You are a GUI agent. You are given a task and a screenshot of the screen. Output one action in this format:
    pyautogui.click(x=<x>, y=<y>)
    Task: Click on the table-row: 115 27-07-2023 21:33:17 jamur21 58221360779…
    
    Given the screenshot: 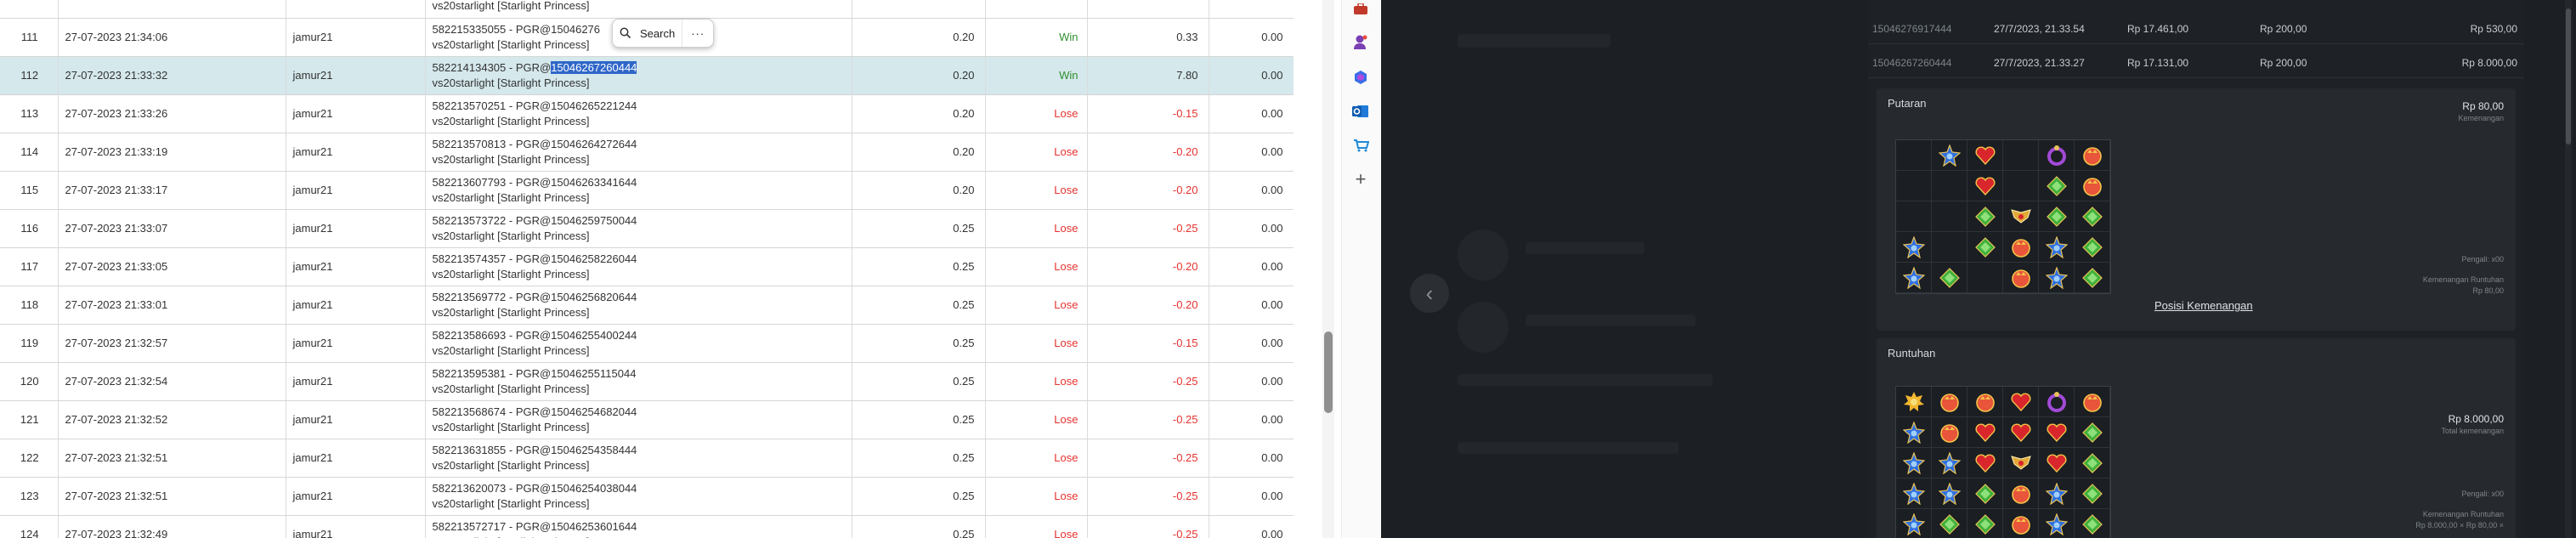 What is the action you would take?
    pyautogui.click(x=647, y=190)
    